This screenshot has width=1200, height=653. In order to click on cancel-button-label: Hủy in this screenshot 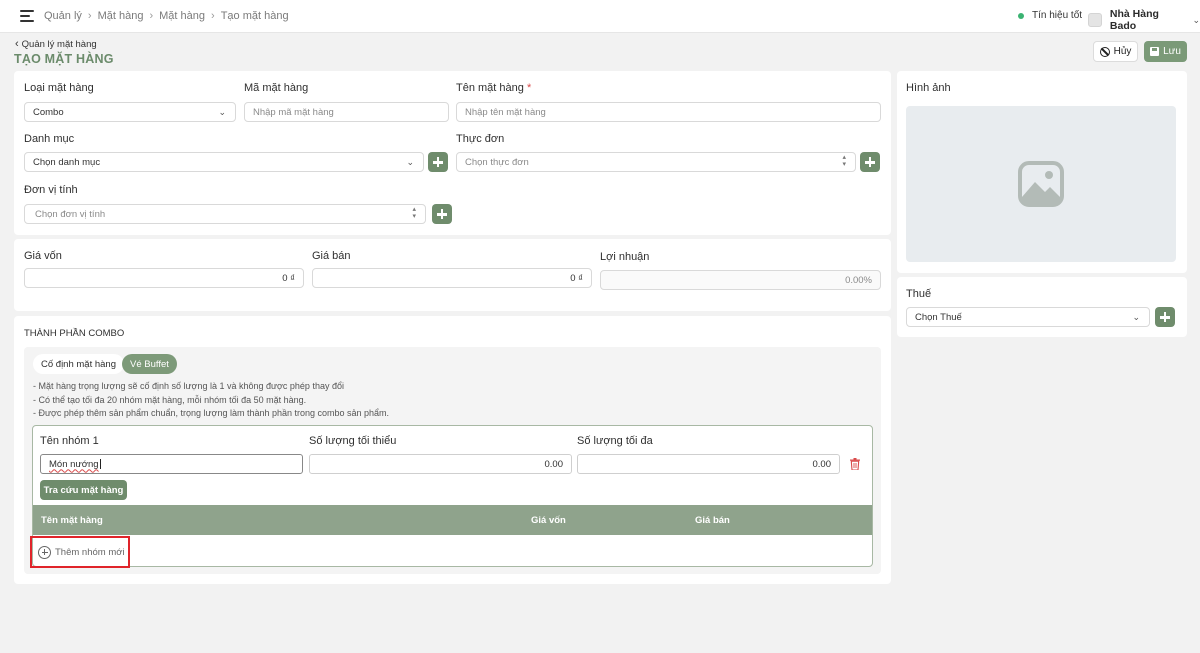, I will do `click(1122, 51)`.